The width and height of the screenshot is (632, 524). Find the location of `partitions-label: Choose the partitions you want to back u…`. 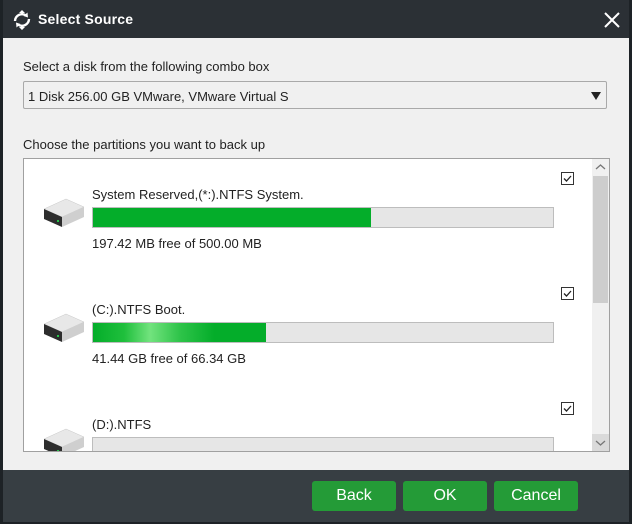

partitions-label: Choose the partitions you want to back u… is located at coordinates (144, 144).